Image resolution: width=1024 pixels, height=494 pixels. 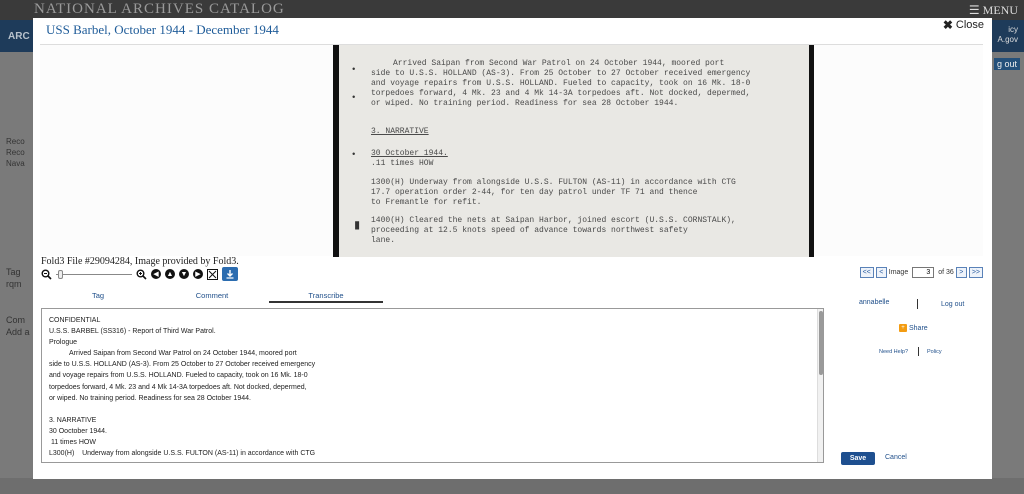 What do you see at coordinates (426, 202) in the screenshot?
I see `doc-line: to Fremantle for refit.` at bounding box center [426, 202].